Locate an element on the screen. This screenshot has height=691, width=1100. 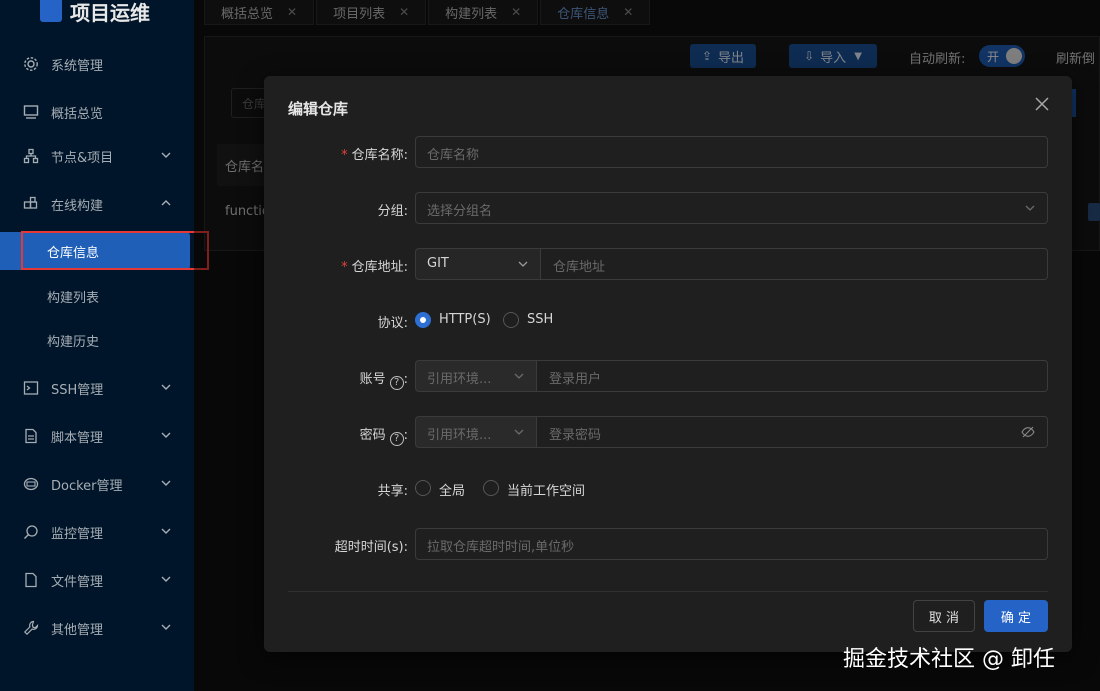
select-placeholder: 选择分组名 is located at coordinates (460, 211).